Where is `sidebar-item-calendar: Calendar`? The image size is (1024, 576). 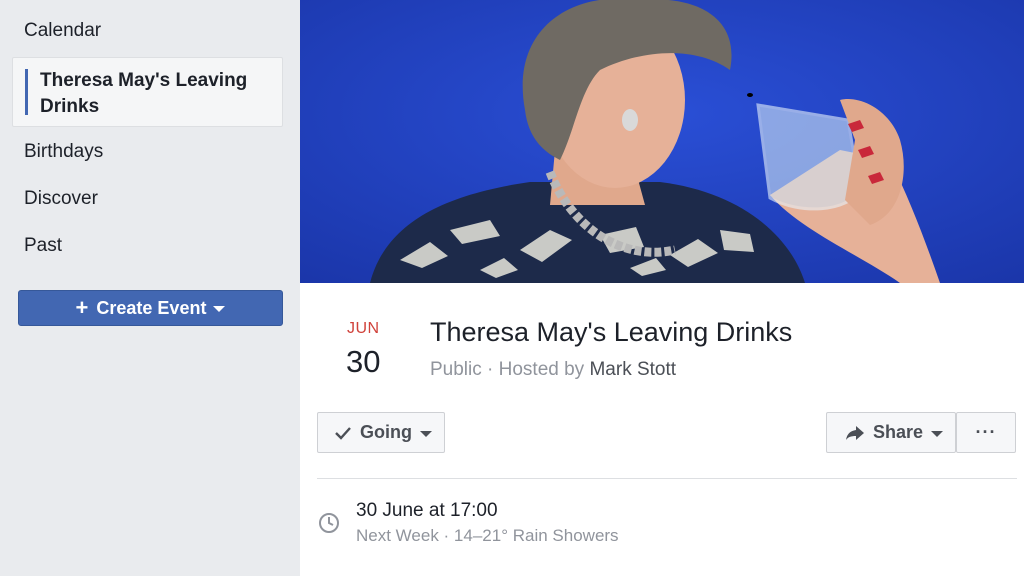 sidebar-item-calendar: Calendar is located at coordinates (62, 31).